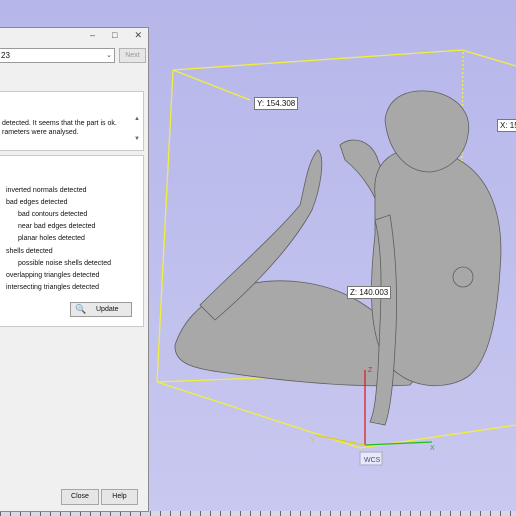 Image resolution: width=516 pixels, height=516 pixels. What do you see at coordinates (463, 277) in the screenshot?
I see `model-detail` at bounding box center [463, 277].